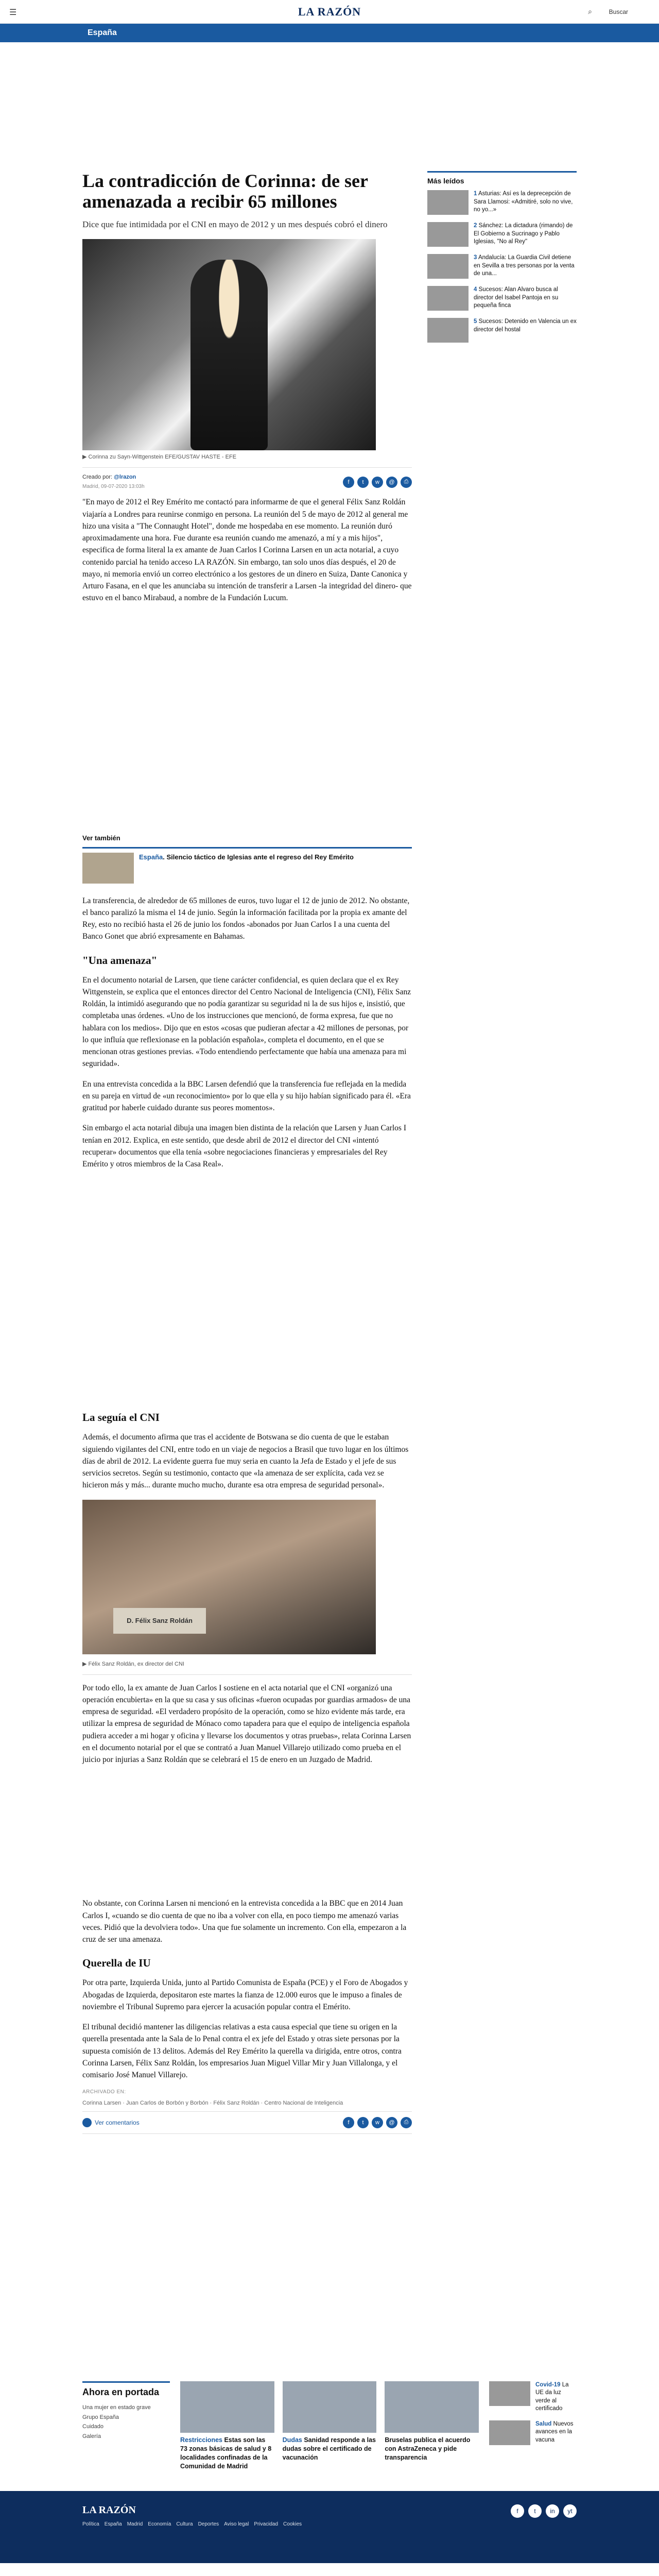 The width and height of the screenshot is (659, 2576). I want to click on mini-link: Grupo España, so click(126, 2417).